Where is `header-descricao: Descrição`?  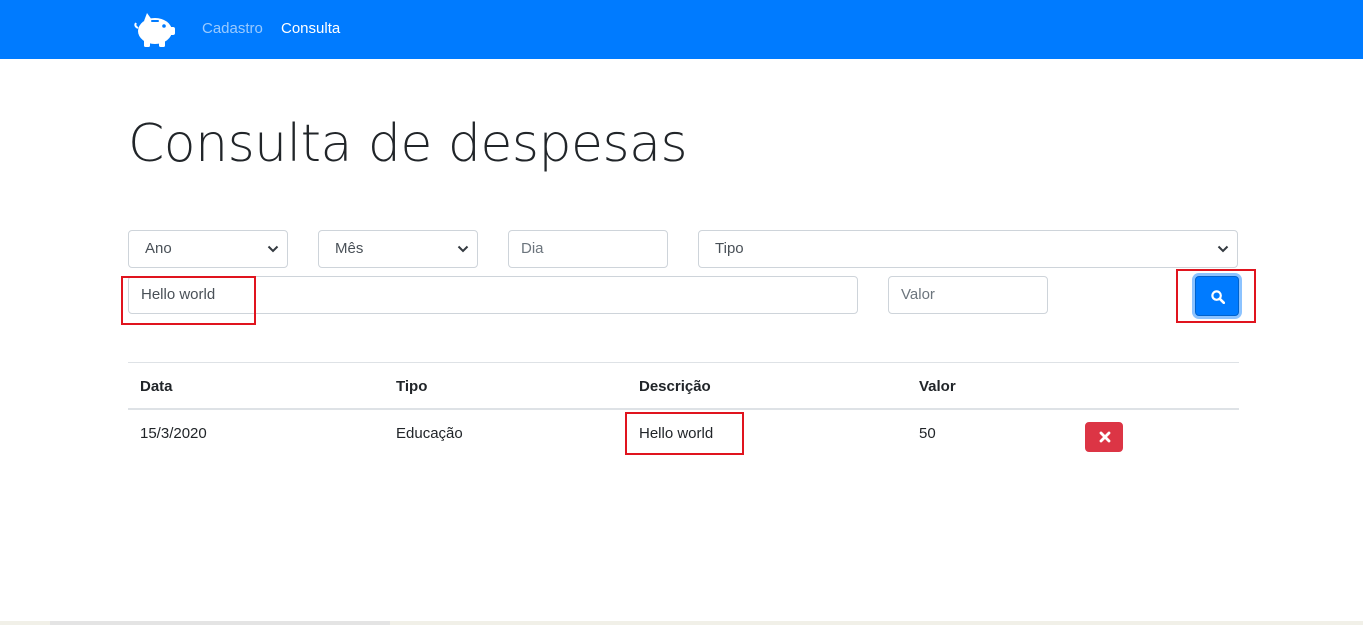 header-descricao: Descrição is located at coordinates (675, 386).